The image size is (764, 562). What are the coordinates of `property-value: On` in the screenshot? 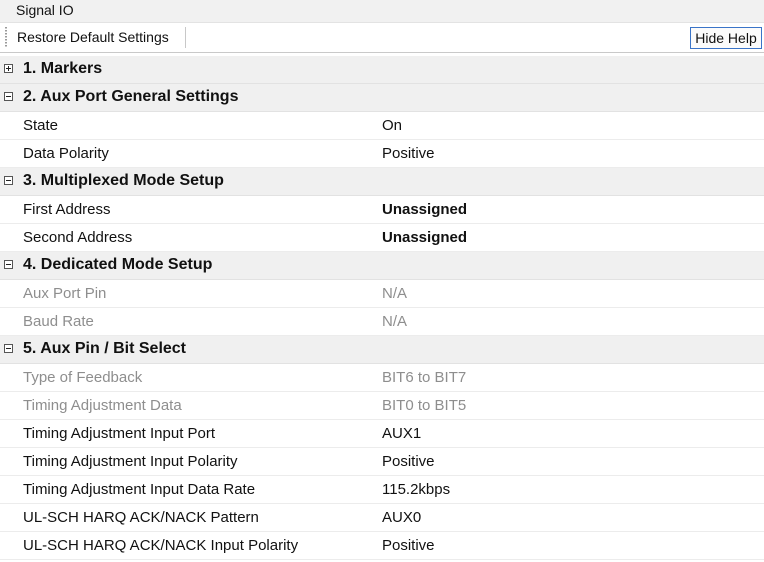 It's located at (392, 125).